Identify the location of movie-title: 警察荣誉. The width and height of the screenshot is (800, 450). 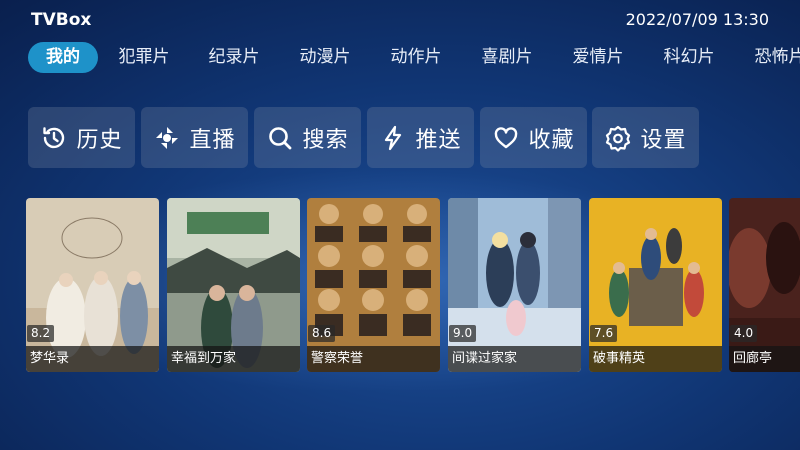
(373, 359).